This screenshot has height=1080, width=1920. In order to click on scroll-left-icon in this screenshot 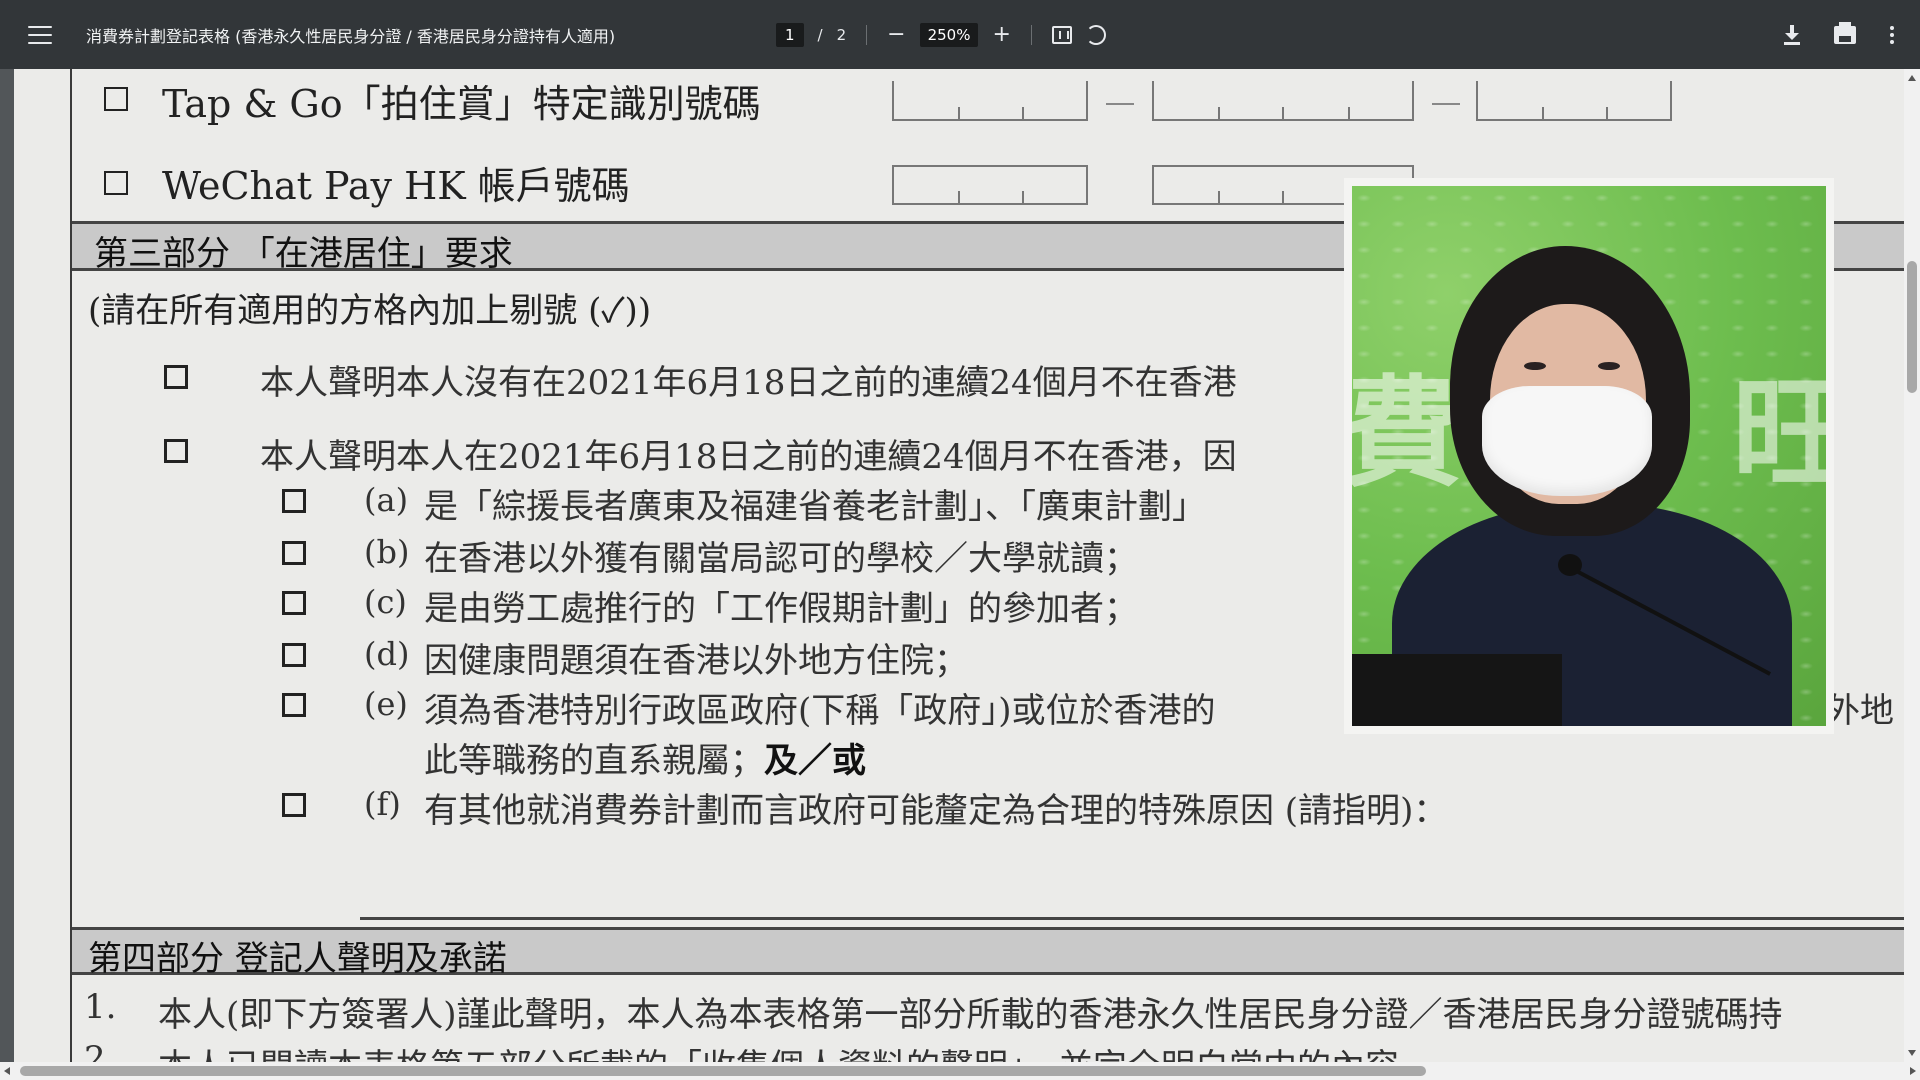, I will do `click(7, 1071)`.